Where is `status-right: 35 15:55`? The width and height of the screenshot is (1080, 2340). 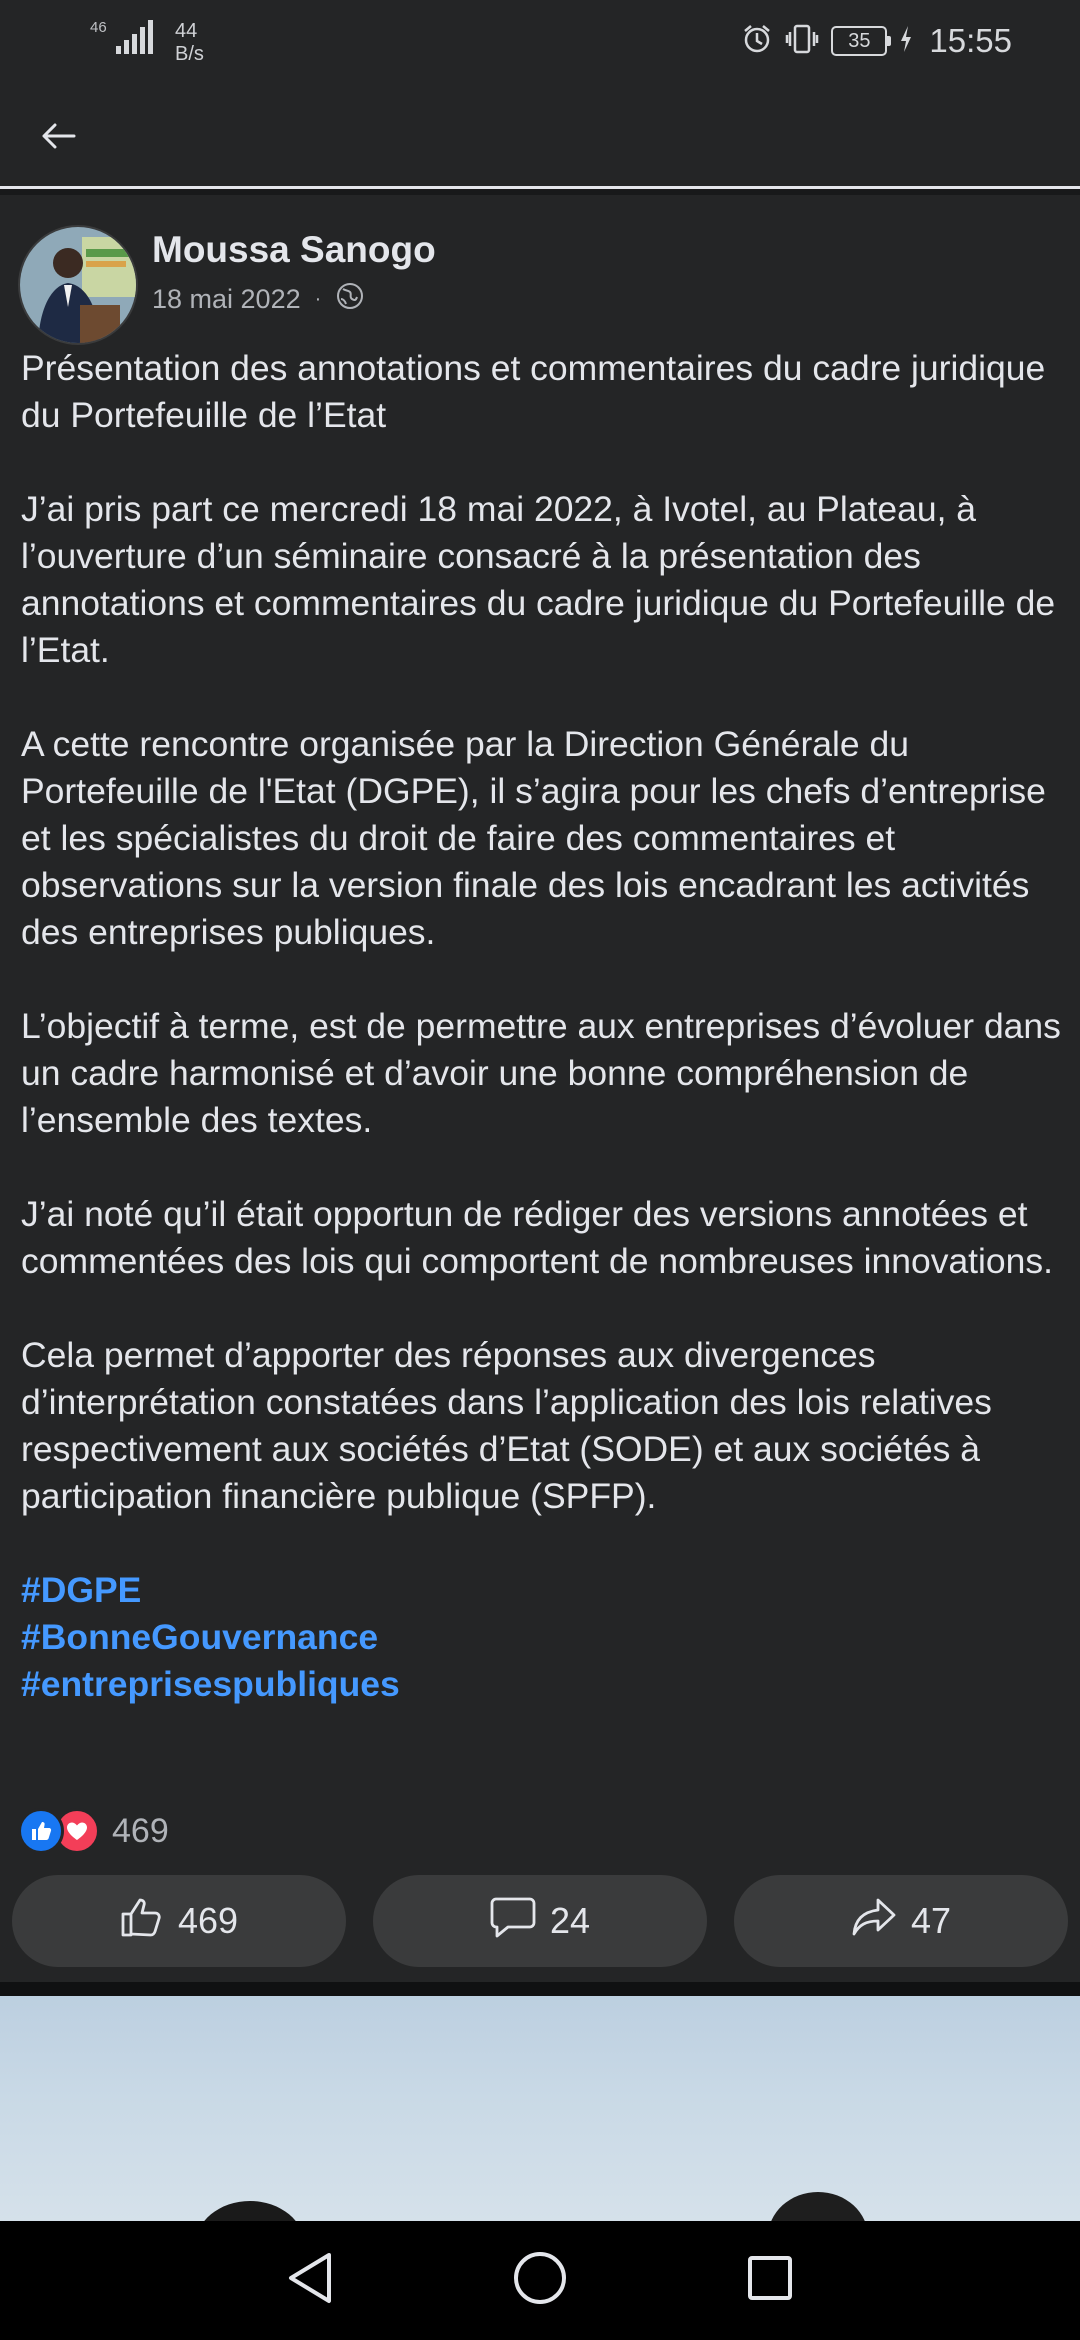 status-right: 35 15:55 is located at coordinates (876, 41).